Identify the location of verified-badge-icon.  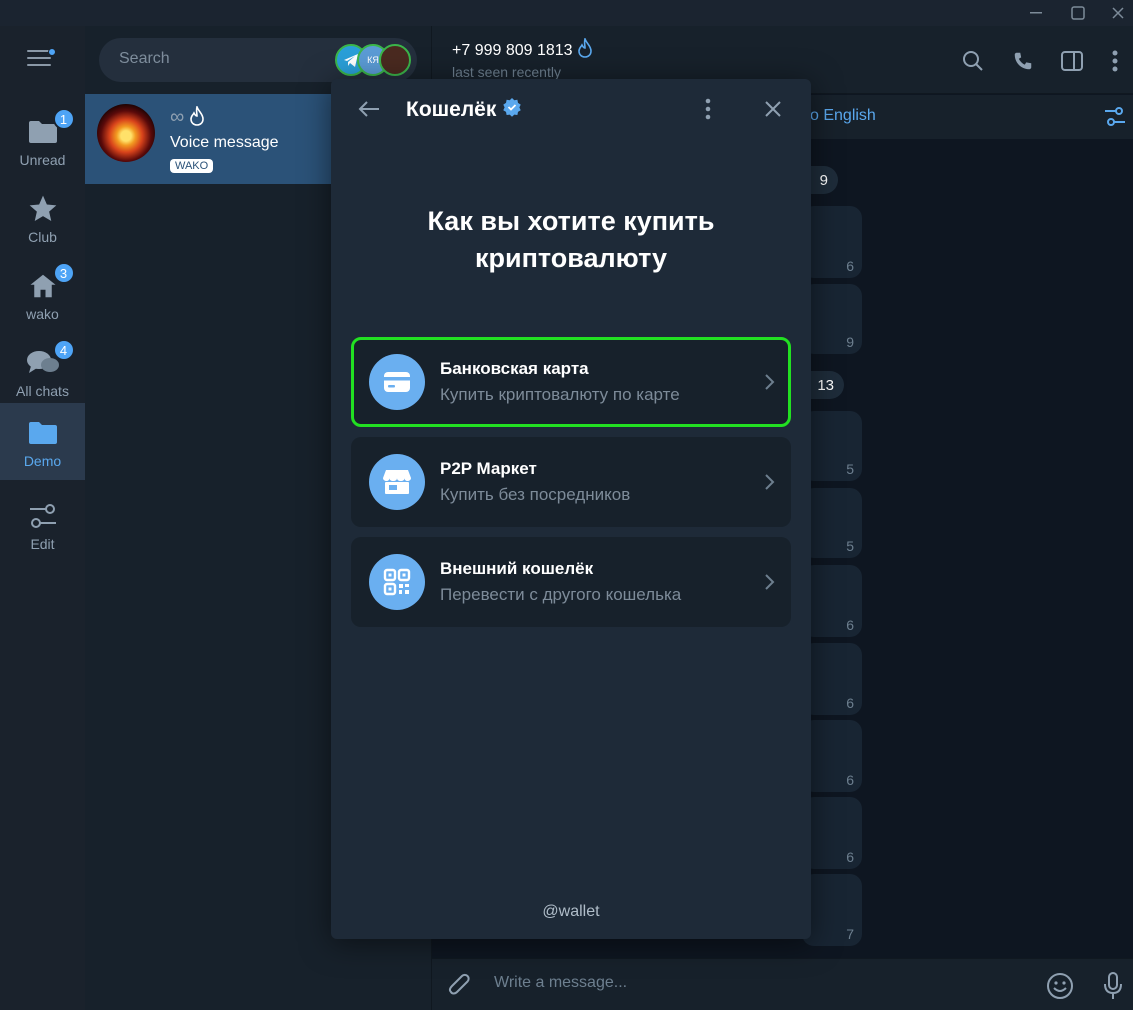
(512, 110).